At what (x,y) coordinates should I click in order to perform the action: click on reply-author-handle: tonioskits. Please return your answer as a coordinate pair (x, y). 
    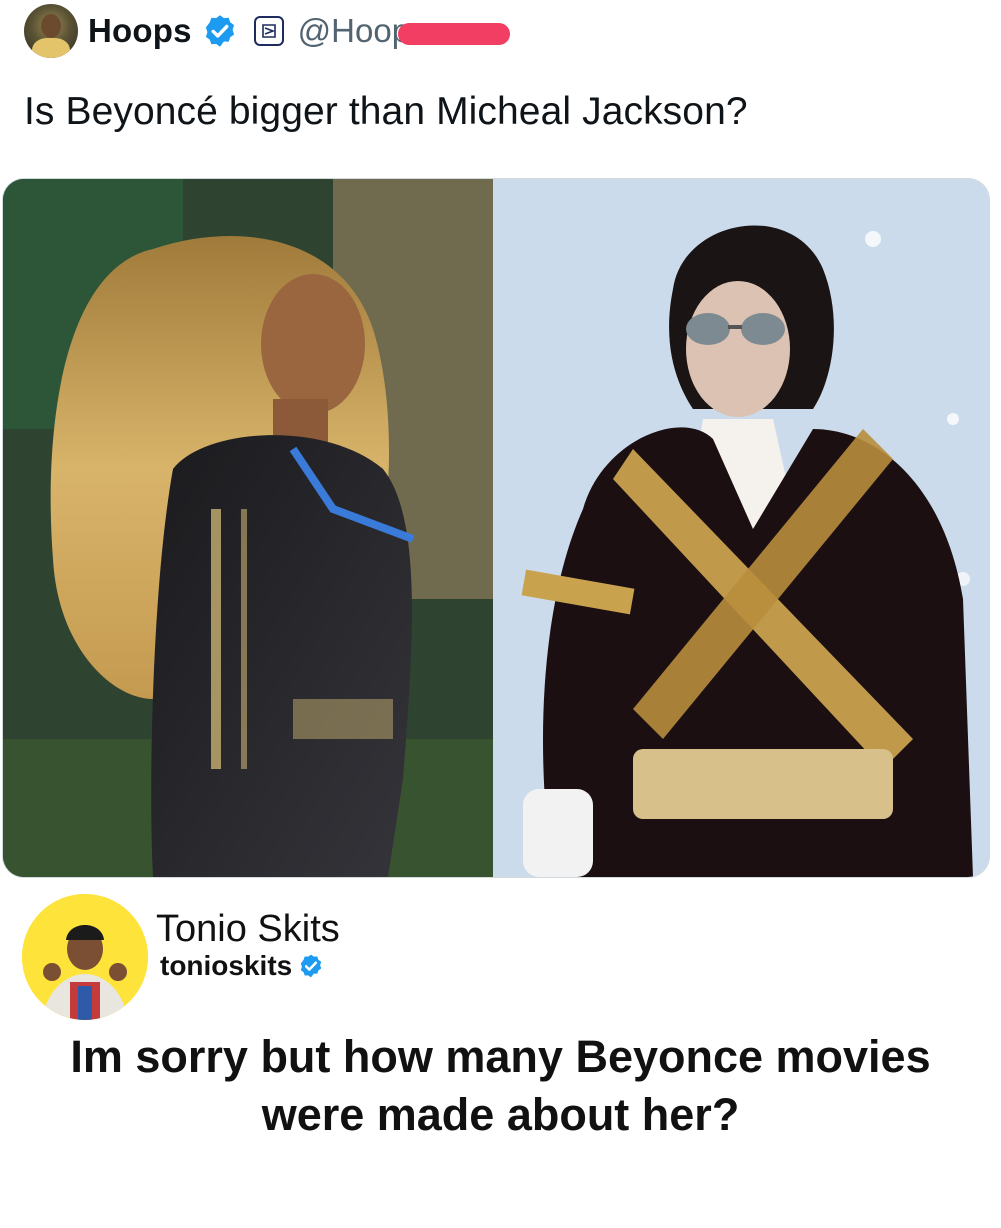
    Looking at the image, I should click on (226, 966).